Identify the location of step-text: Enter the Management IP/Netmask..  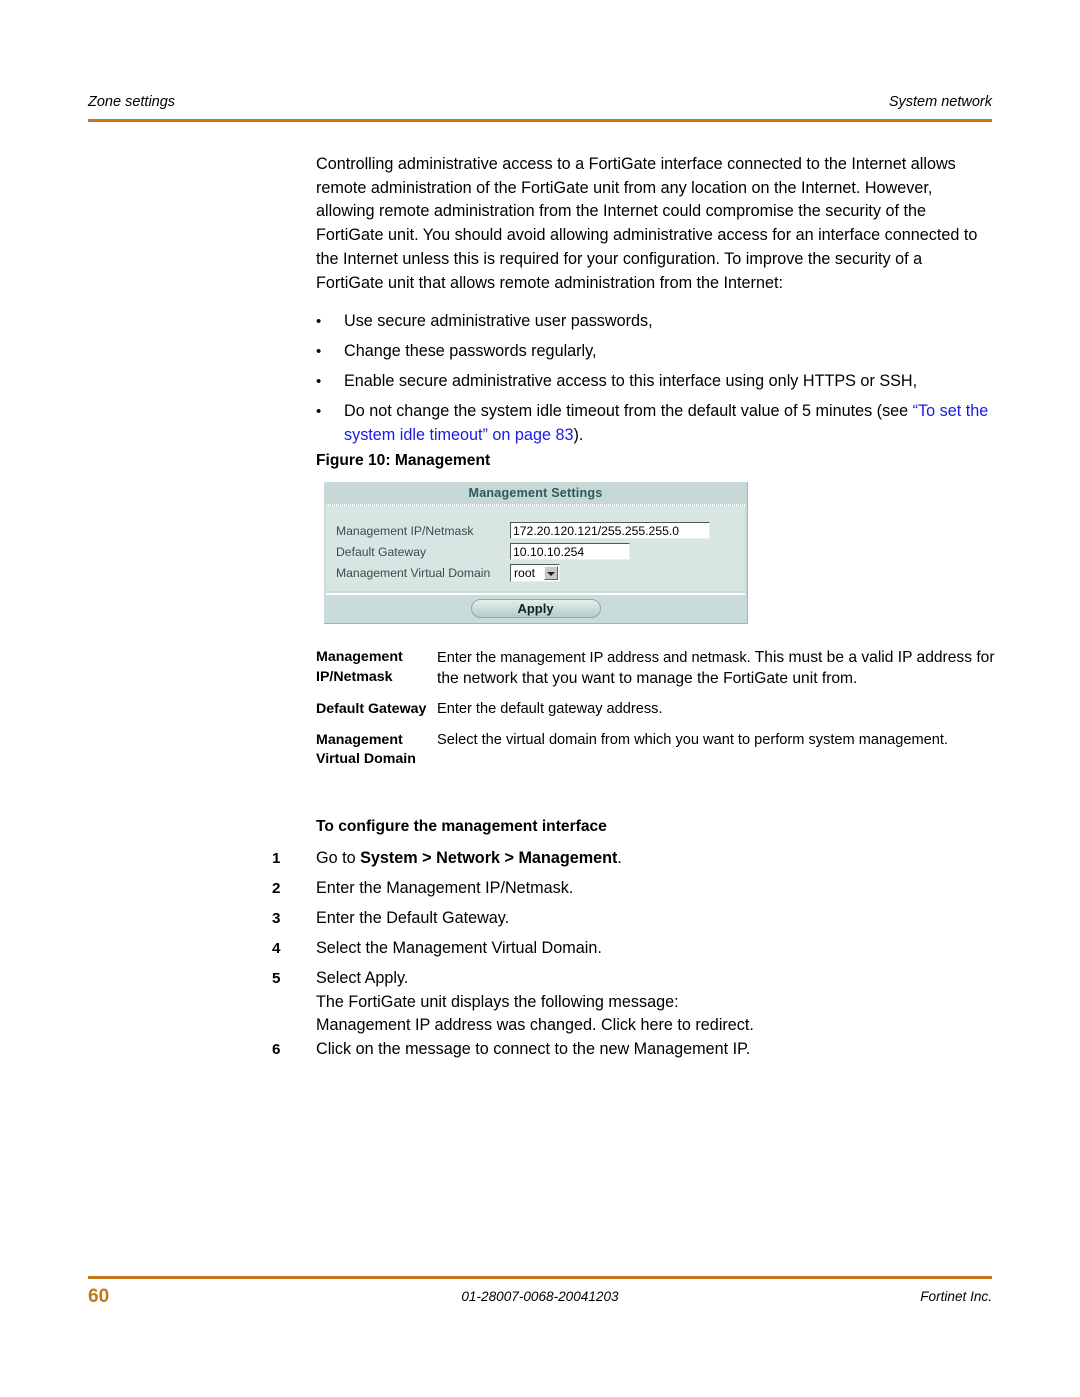
(445, 888).